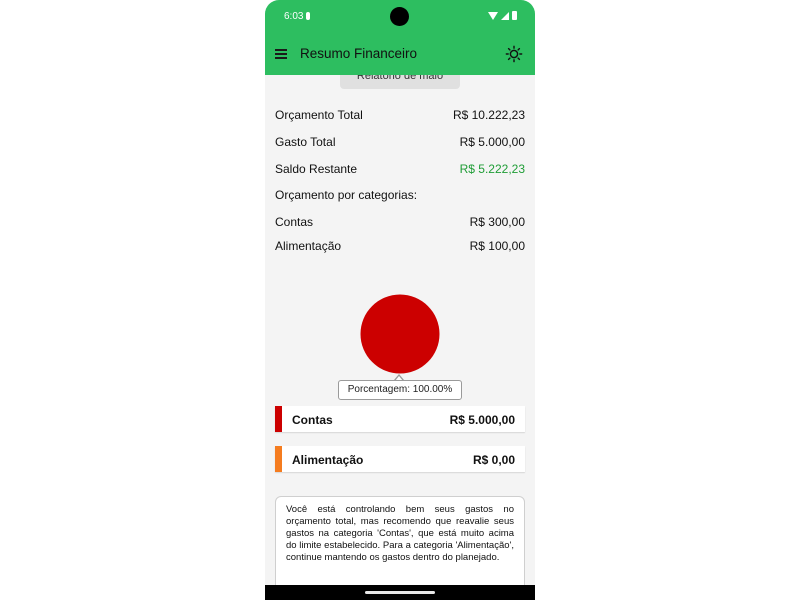  Describe the element at coordinates (281, 54) in the screenshot. I see `menu-icon` at that location.